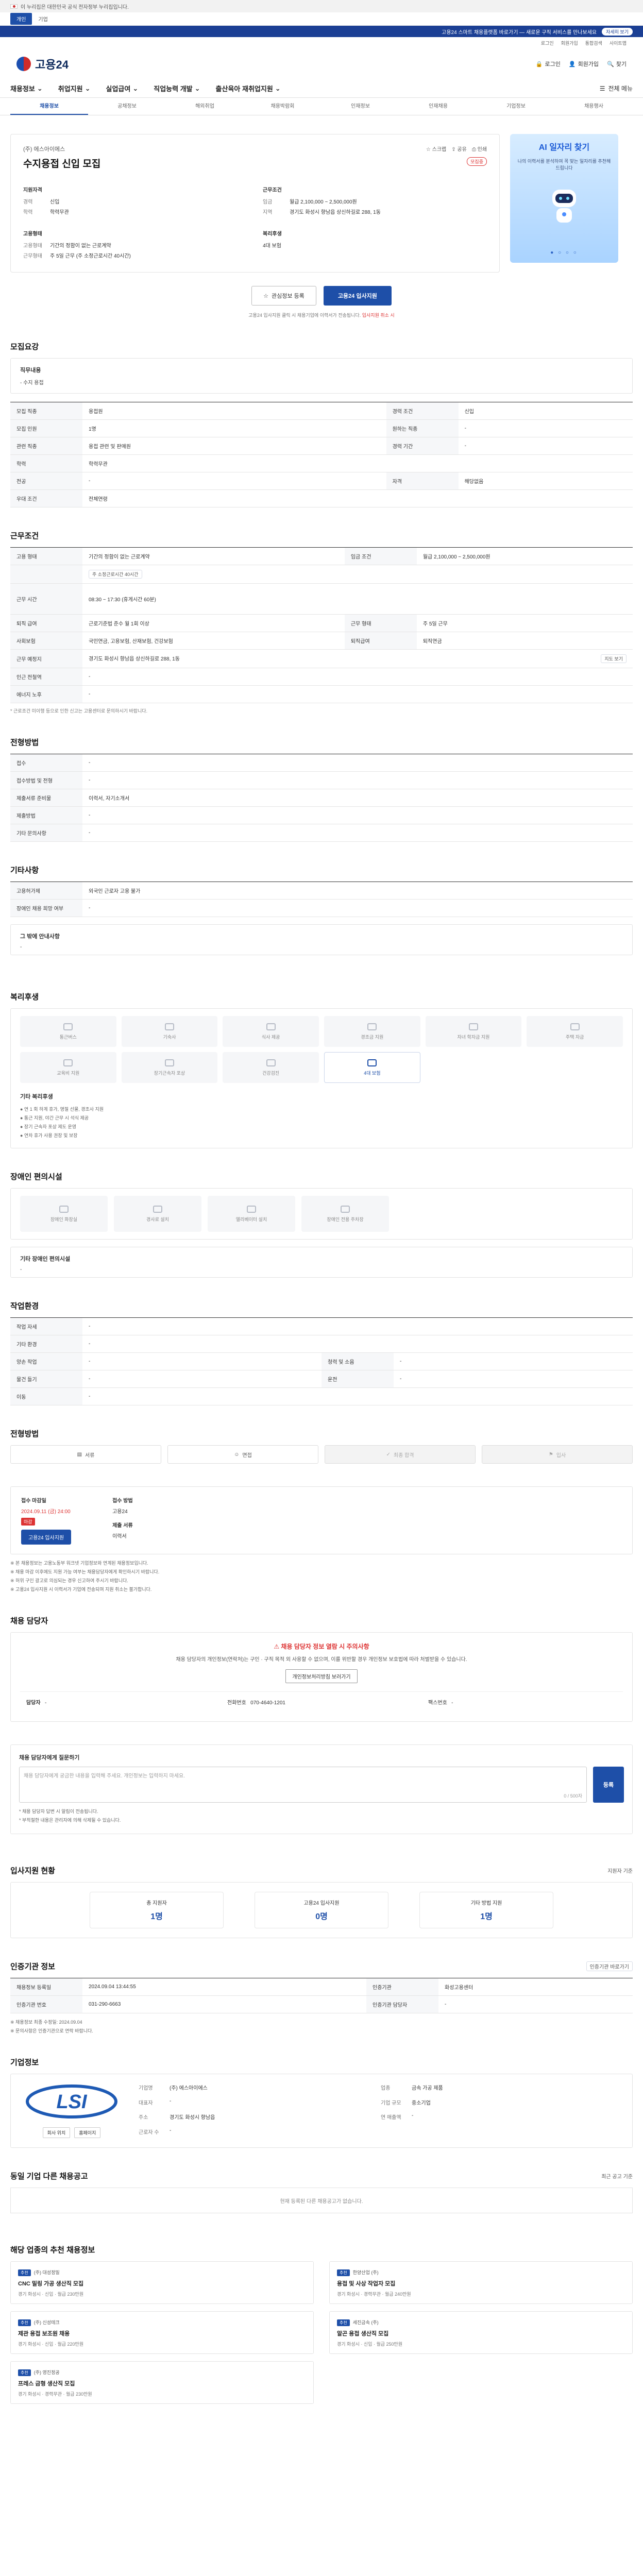  What do you see at coordinates (46, 1512) in the screenshot?
I see `deadline-date: 2024.09.11 (금) 24:00` at bounding box center [46, 1512].